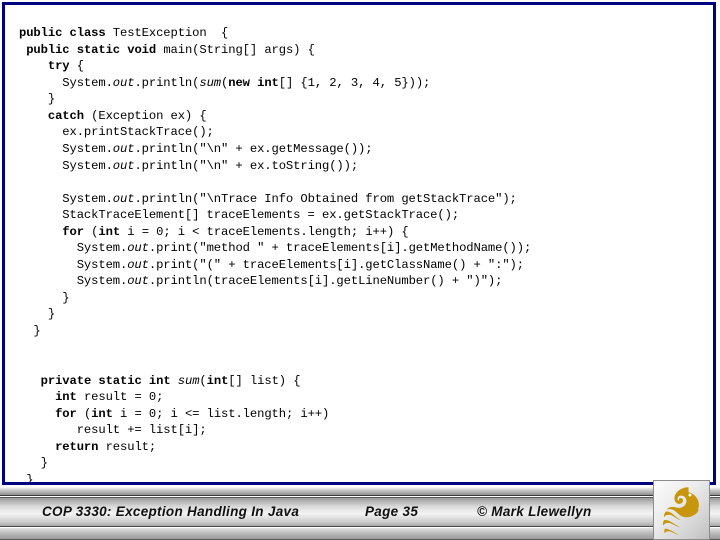 The width and height of the screenshot is (720, 540). I want to click on pegasus-icon, so click(680, 511).